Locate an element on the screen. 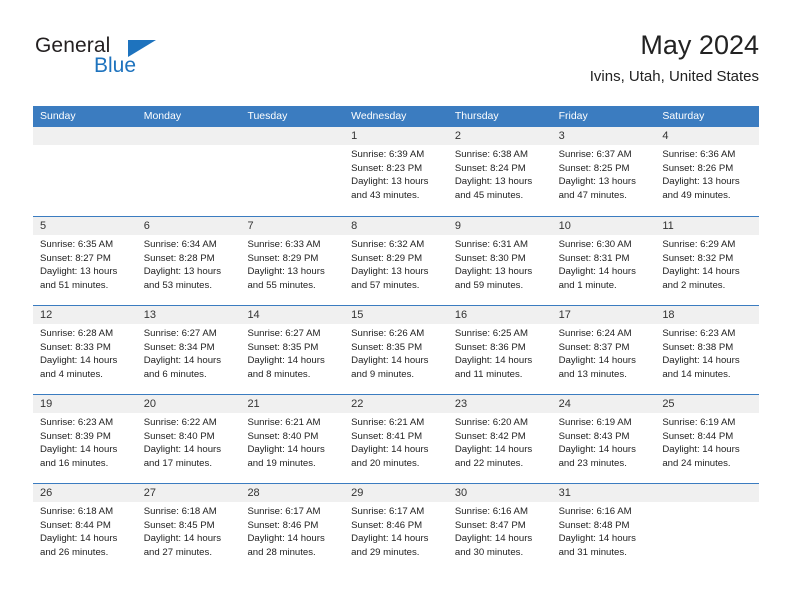 Image resolution: width=792 pixels, height=612 pixels. daylight-duration-line2: and 16 minutes. is located at coordinates (74, 463).